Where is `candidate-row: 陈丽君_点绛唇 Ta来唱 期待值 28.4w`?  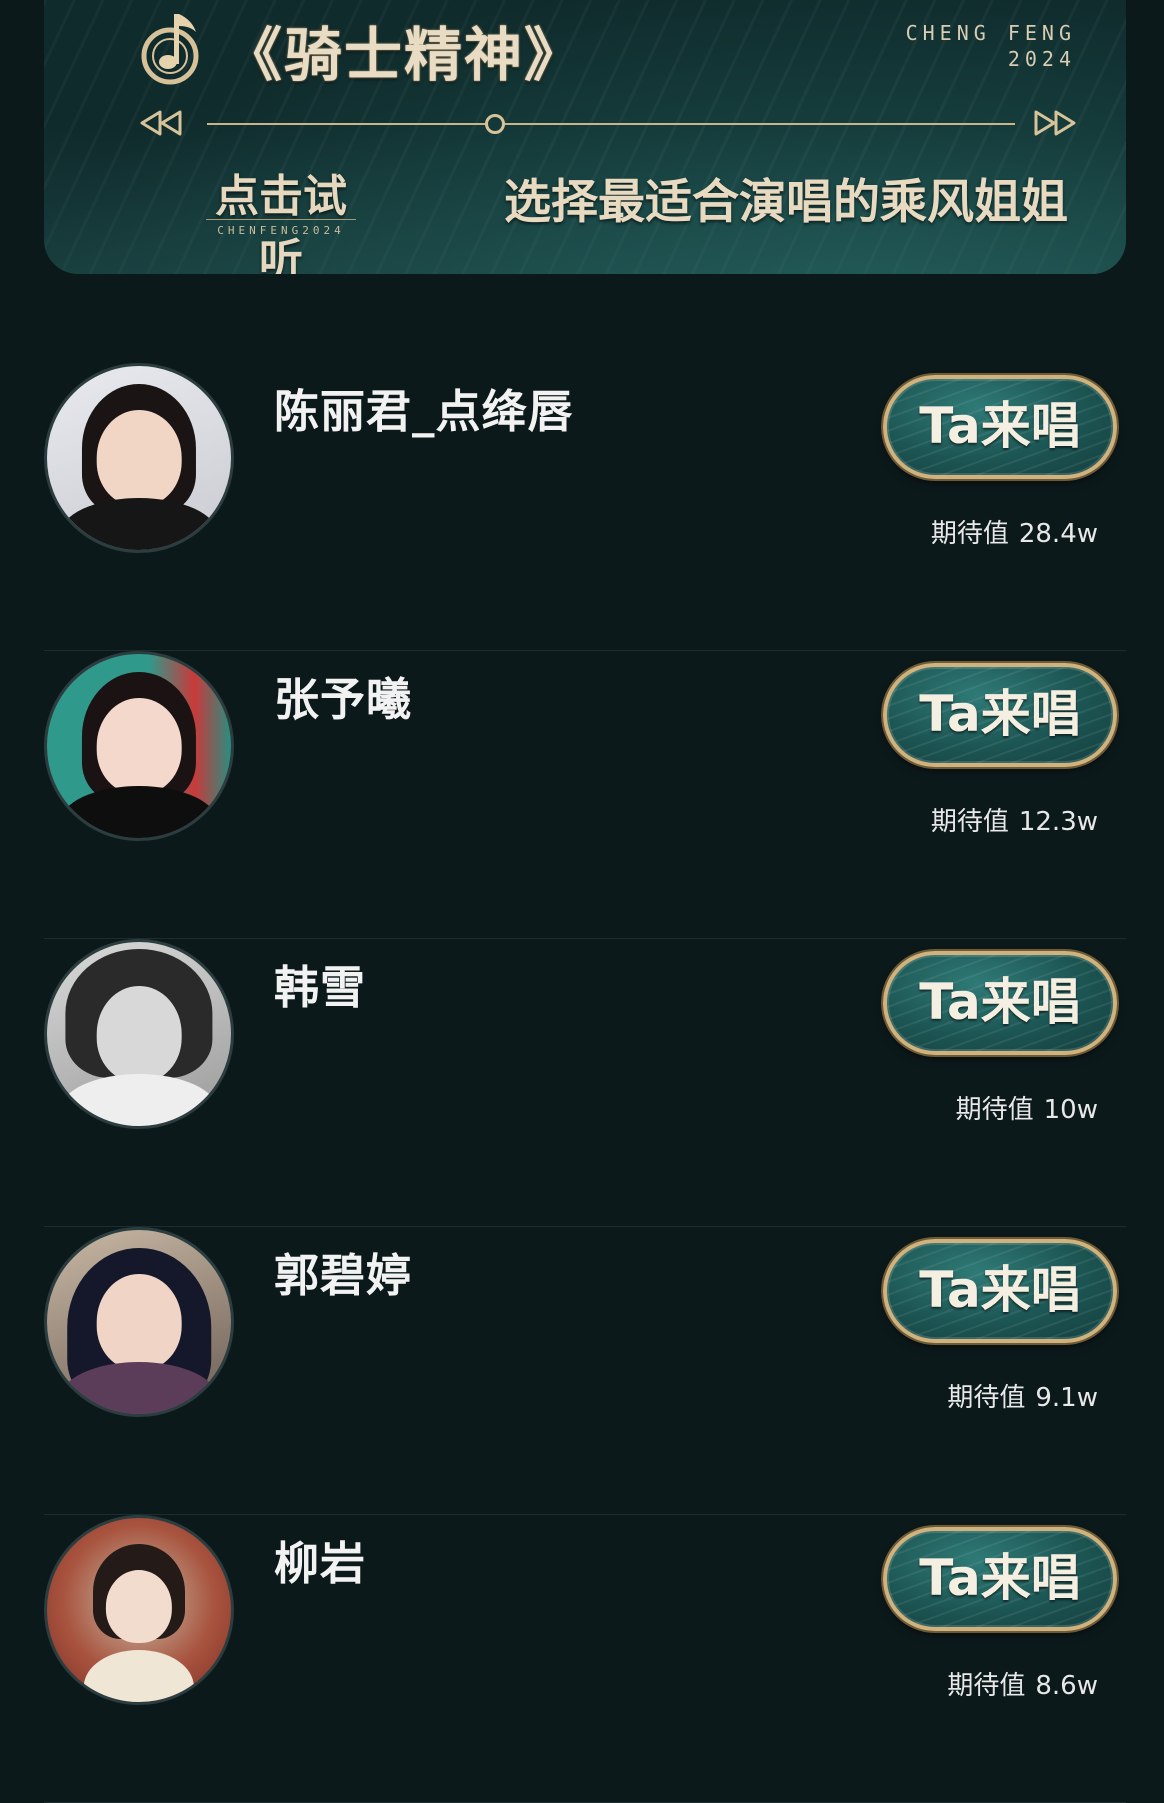
candidate-row: 陈丽君_点绛唇 Ta来唱 期待值 28.4w is located at coordinates (585, 507).